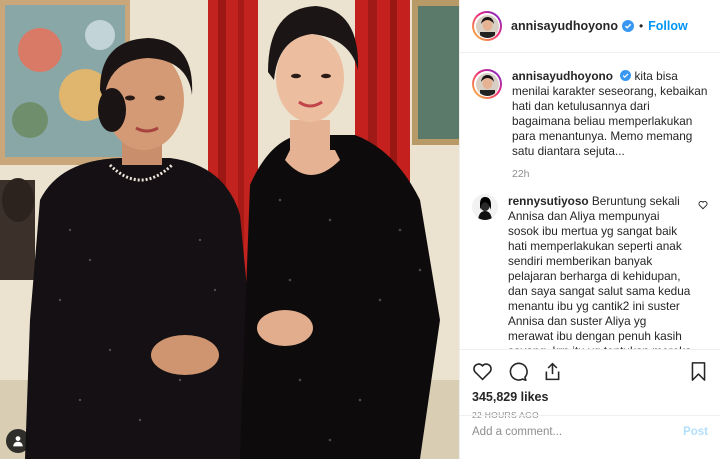 This screenshot has height=459, width=720. Describe the element at coordinates (695, 432) in the screenshot. I see `post-comment-button: Post` at that location.